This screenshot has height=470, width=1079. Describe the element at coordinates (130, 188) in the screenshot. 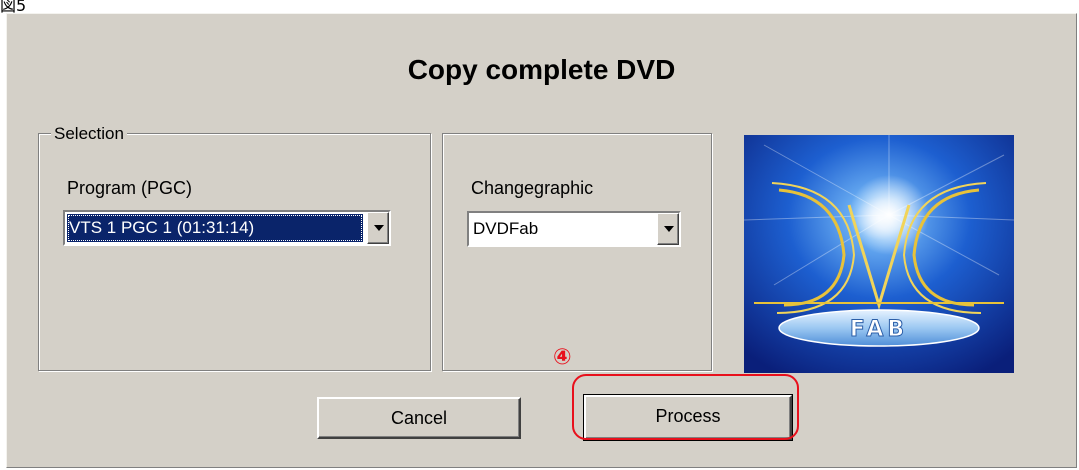

I see `program-label: Program (PGC)` at that location.